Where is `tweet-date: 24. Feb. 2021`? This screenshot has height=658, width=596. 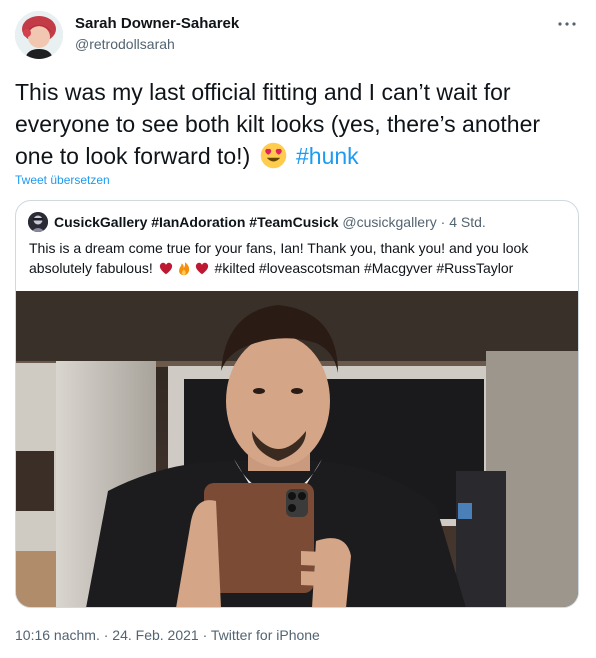
tweet-date: 24. Feb. 2021 is located at coordinates (155, 635).